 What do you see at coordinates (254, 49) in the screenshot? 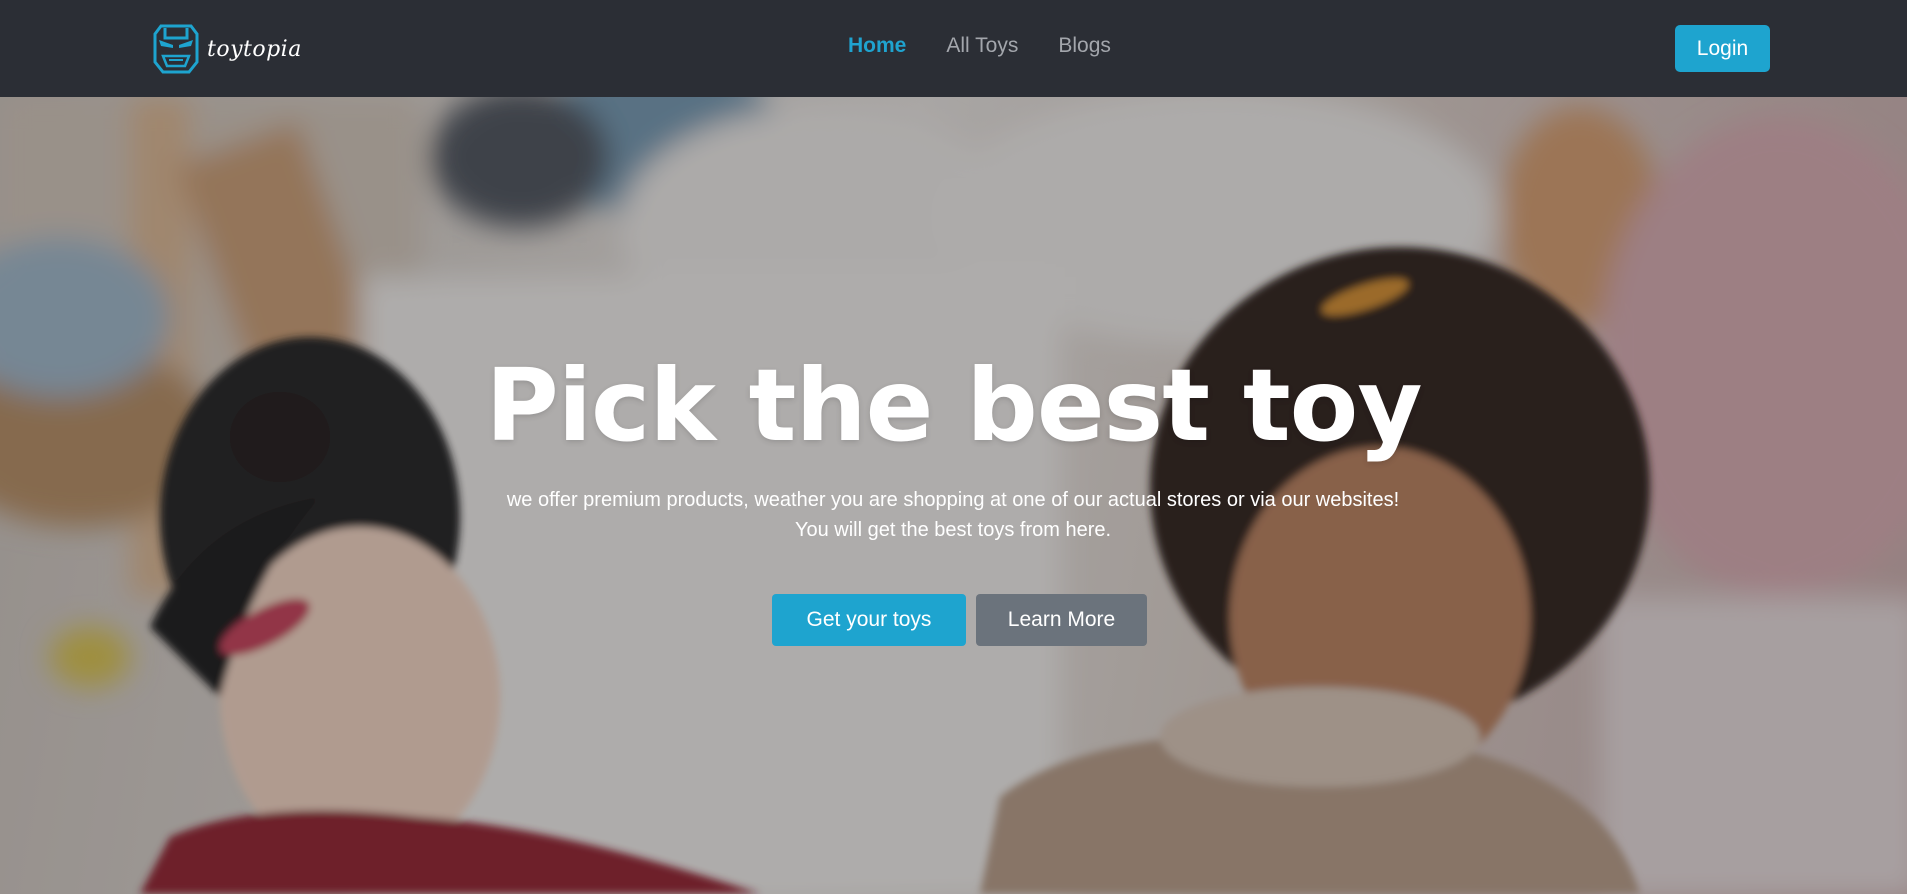
I see `brand-name: toytopia` at bounding box center [254, 49].